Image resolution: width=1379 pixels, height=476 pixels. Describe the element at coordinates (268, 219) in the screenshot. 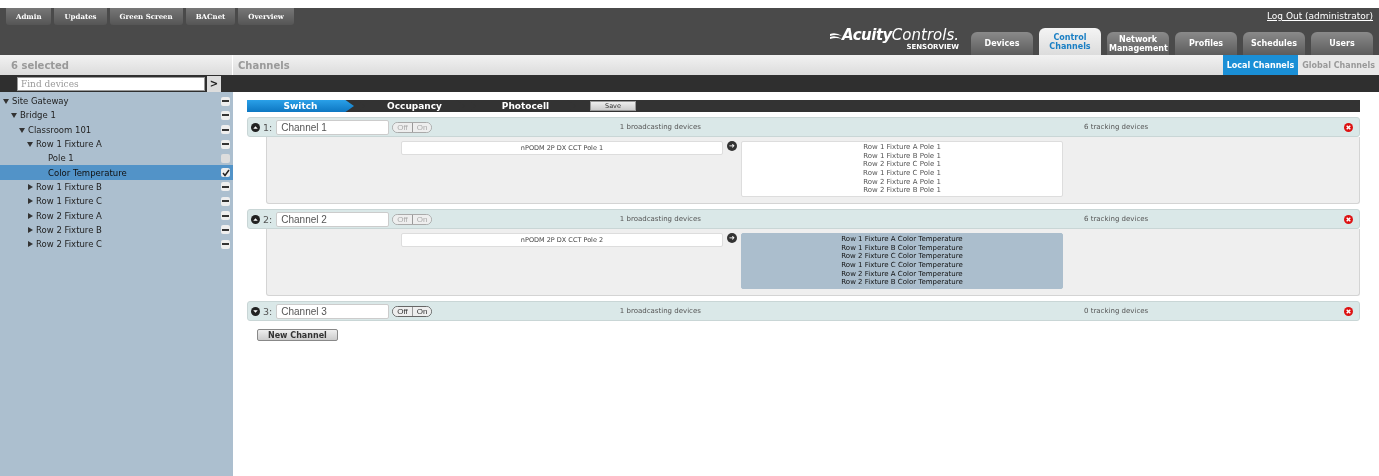

I see `channel-number: 2:` at that location.